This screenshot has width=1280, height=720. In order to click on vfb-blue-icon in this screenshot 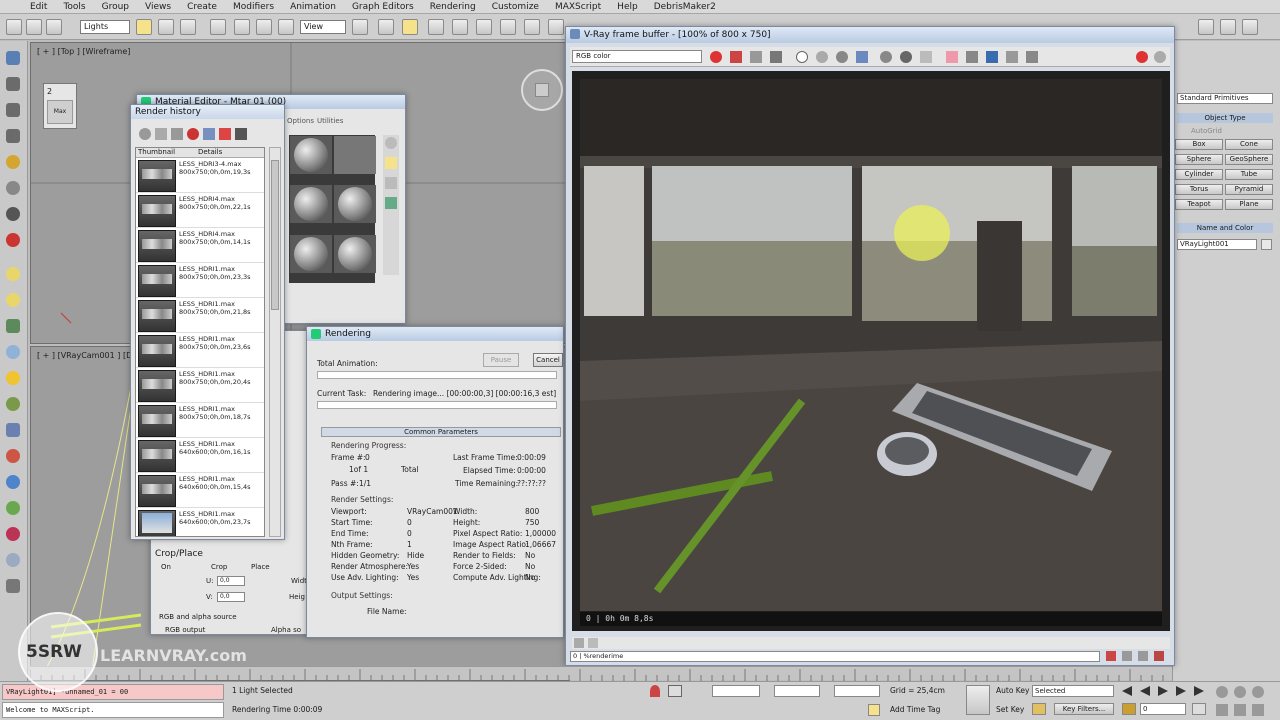, I will do `click(756, 57)`.